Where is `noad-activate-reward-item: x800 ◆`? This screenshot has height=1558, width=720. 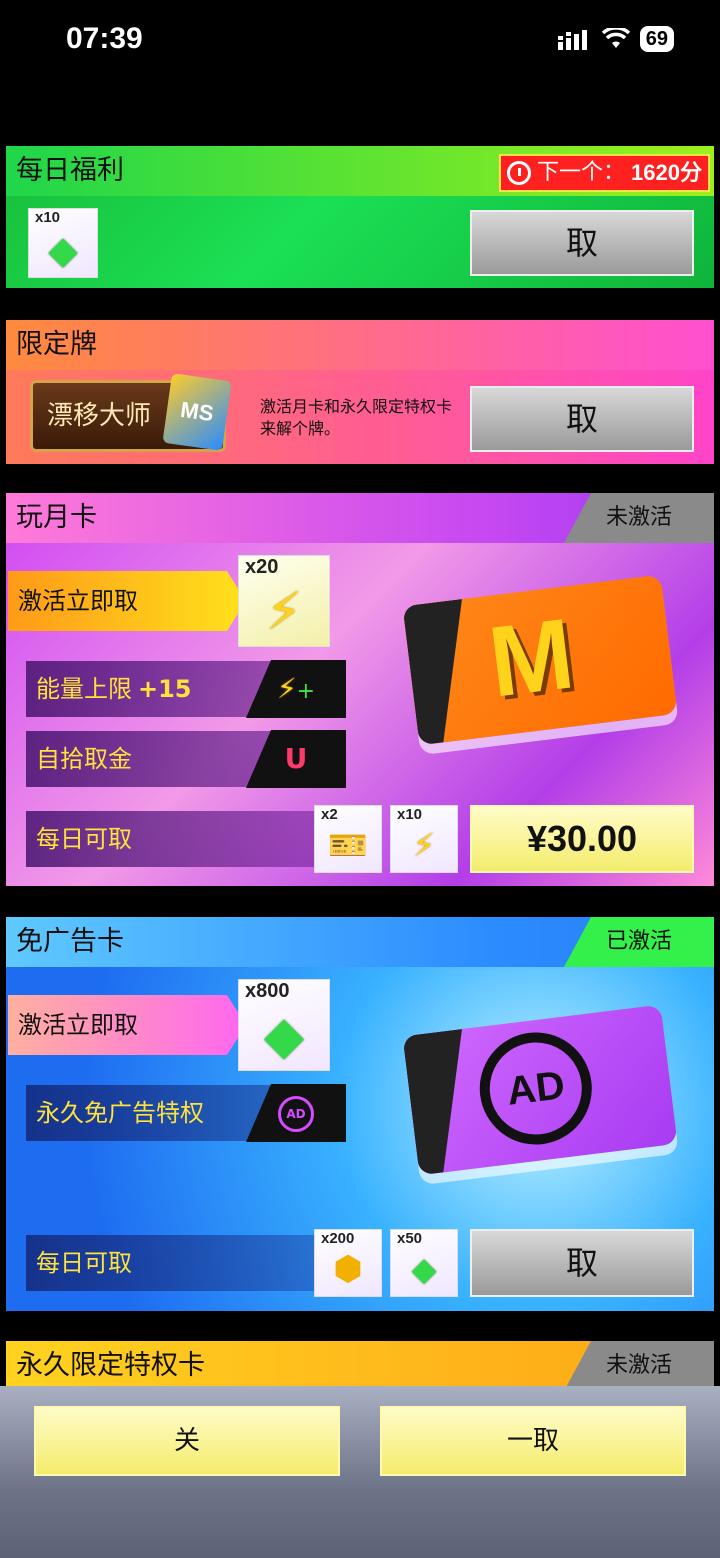
noad-activate-reward-item: x800 ◆ is located at coordinates (284, 1025).